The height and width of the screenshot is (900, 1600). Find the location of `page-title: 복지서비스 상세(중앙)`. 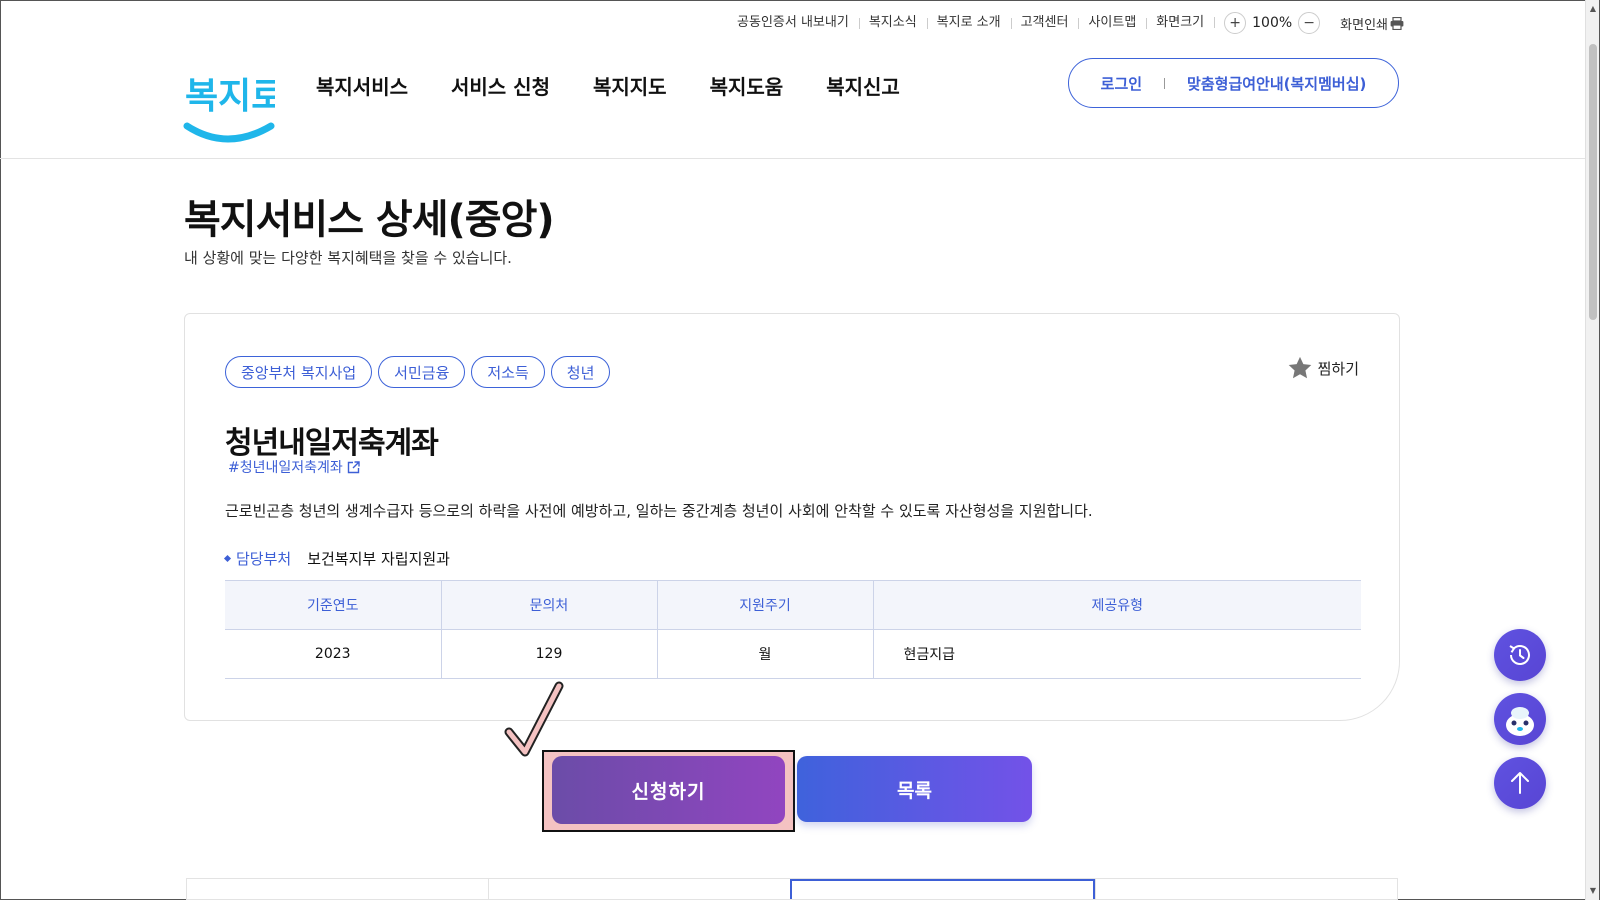

page-title: 복지서비스 상세(중앙) is located at coordinates (369, 220).